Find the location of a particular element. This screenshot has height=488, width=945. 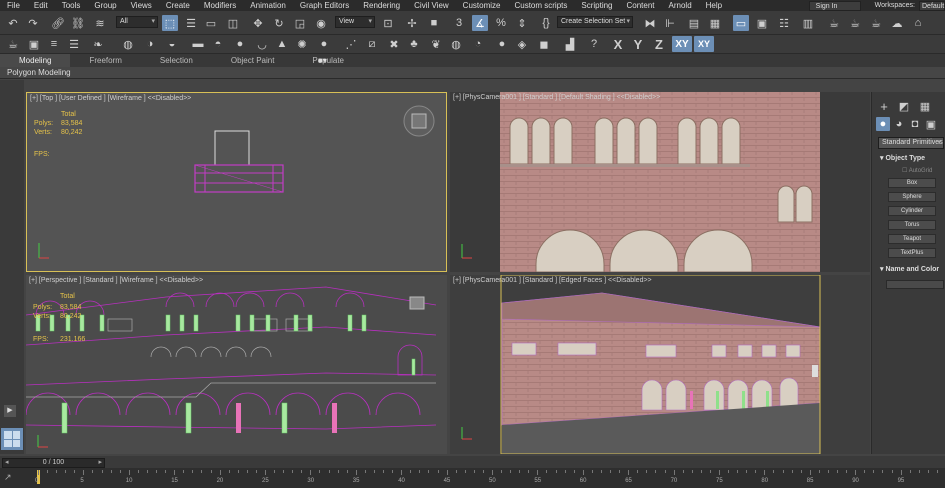

curve-editor-icon: ▣ is located at coordinates (762, 23).